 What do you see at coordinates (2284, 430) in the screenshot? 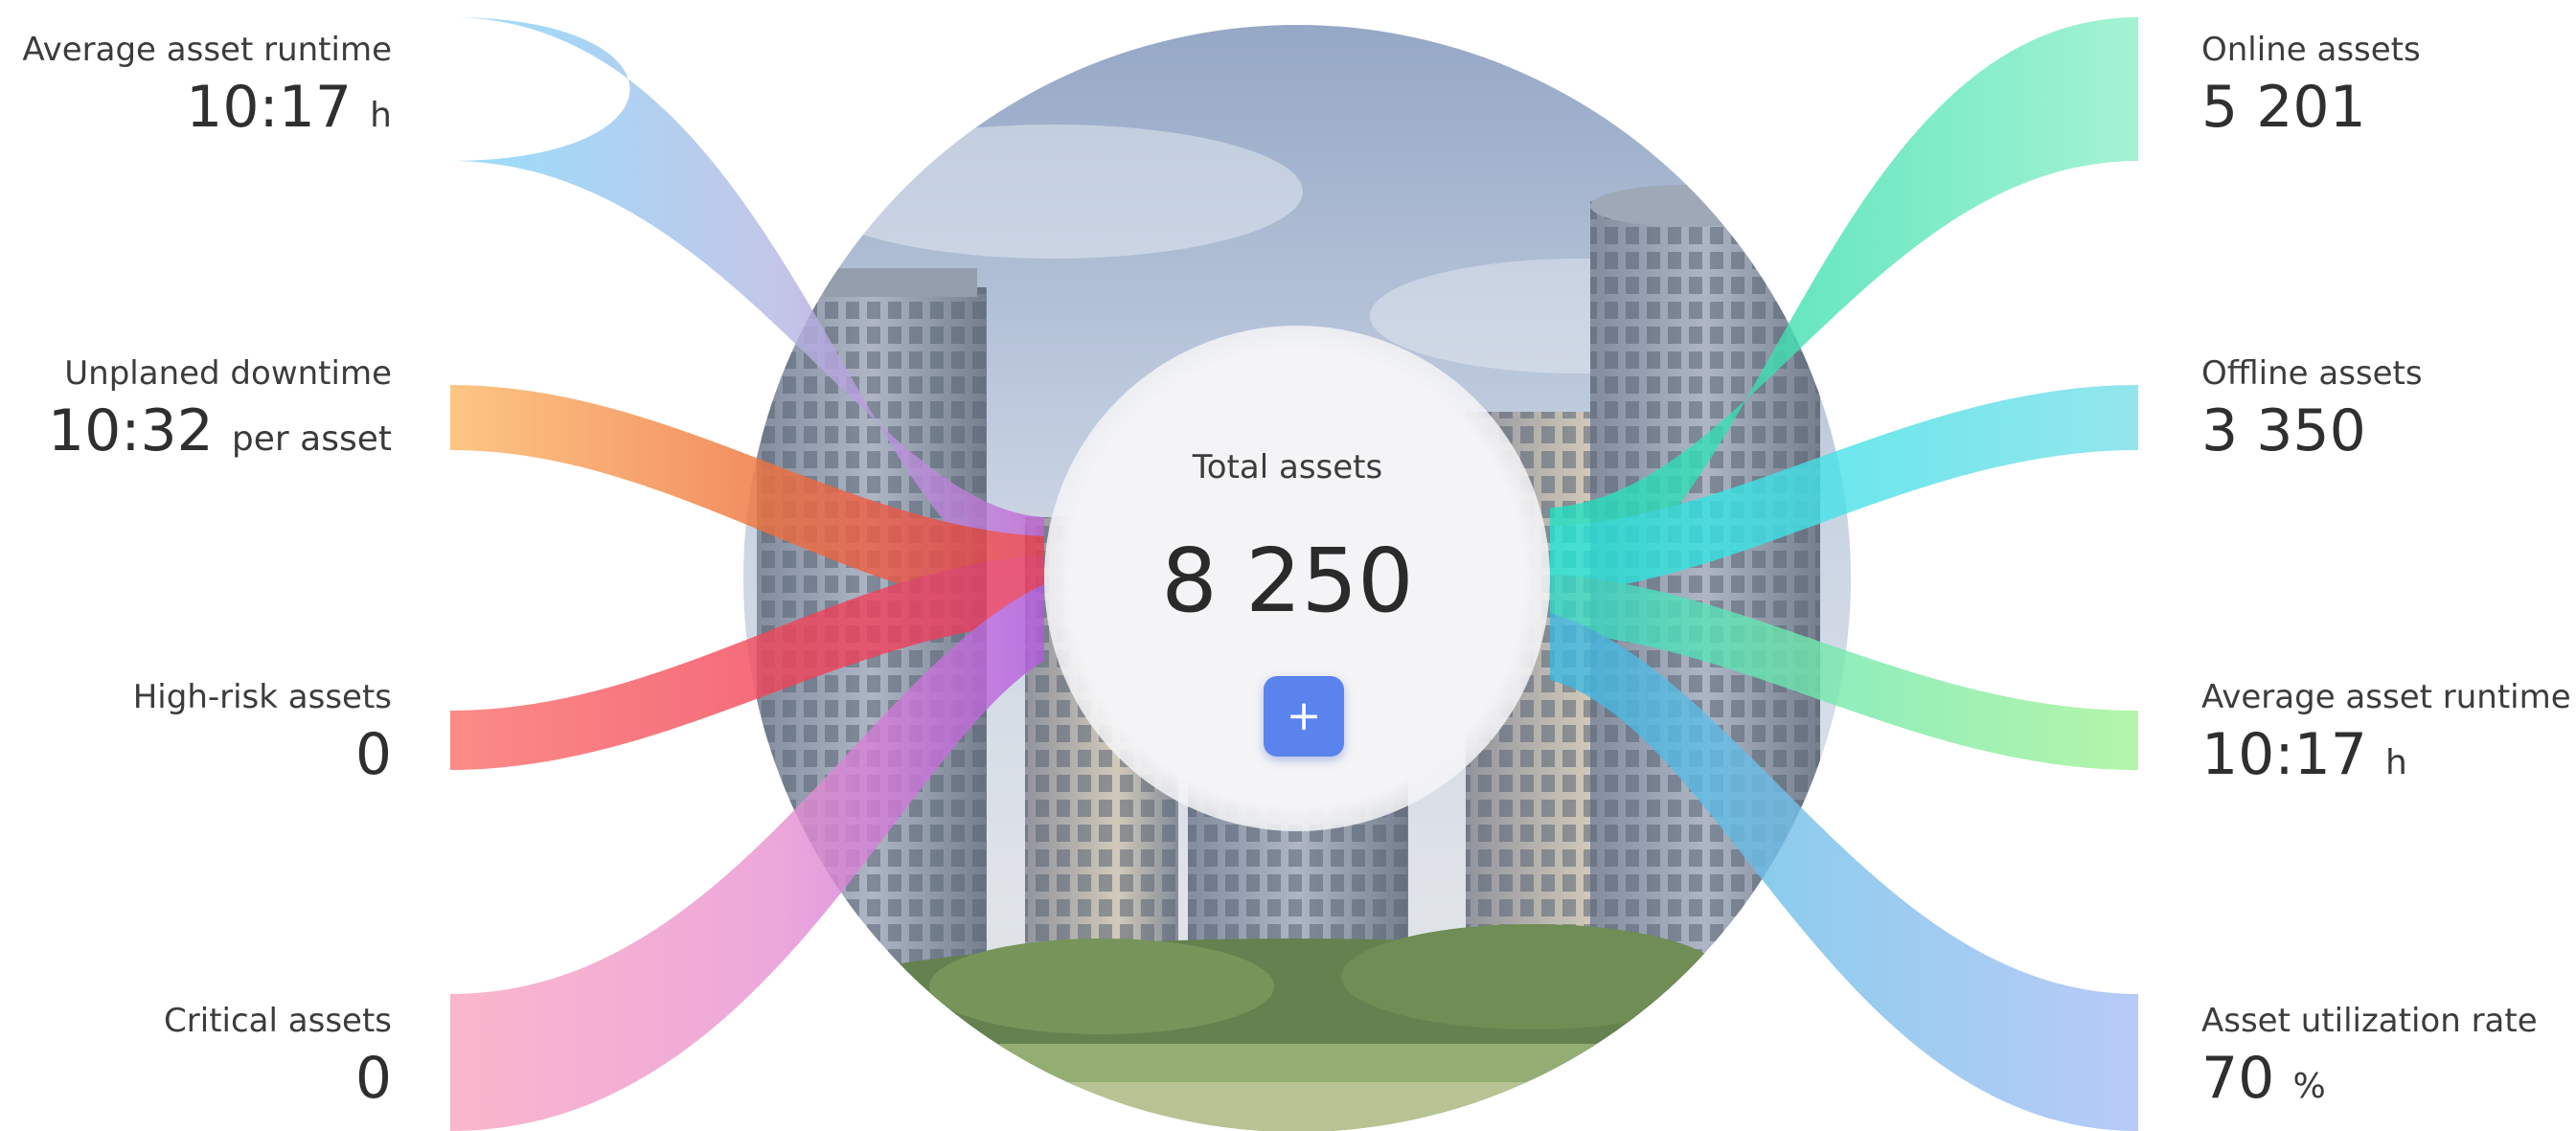
I see `metric-value: 3 350` at bounding box center [2284, 430].